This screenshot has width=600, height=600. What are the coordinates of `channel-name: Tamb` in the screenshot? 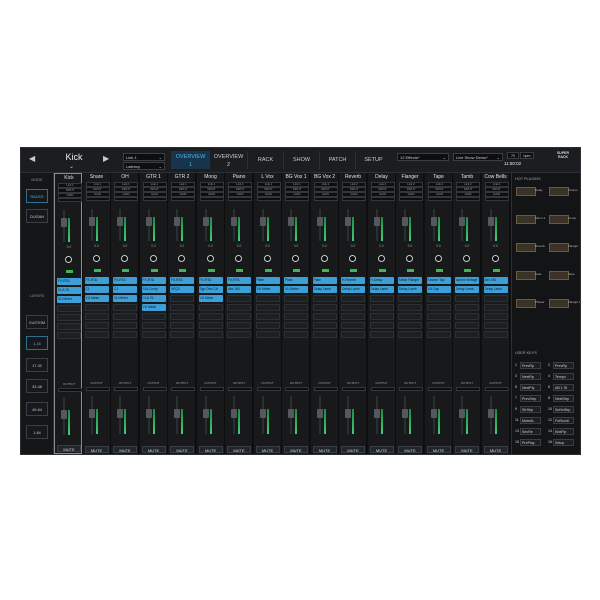 It's located at (467, 177).